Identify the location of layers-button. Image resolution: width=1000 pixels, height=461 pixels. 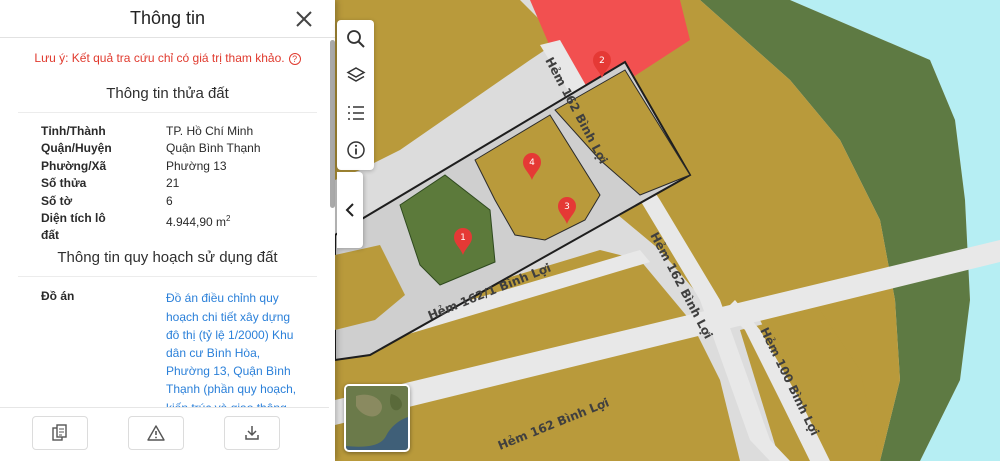
(355, 75).